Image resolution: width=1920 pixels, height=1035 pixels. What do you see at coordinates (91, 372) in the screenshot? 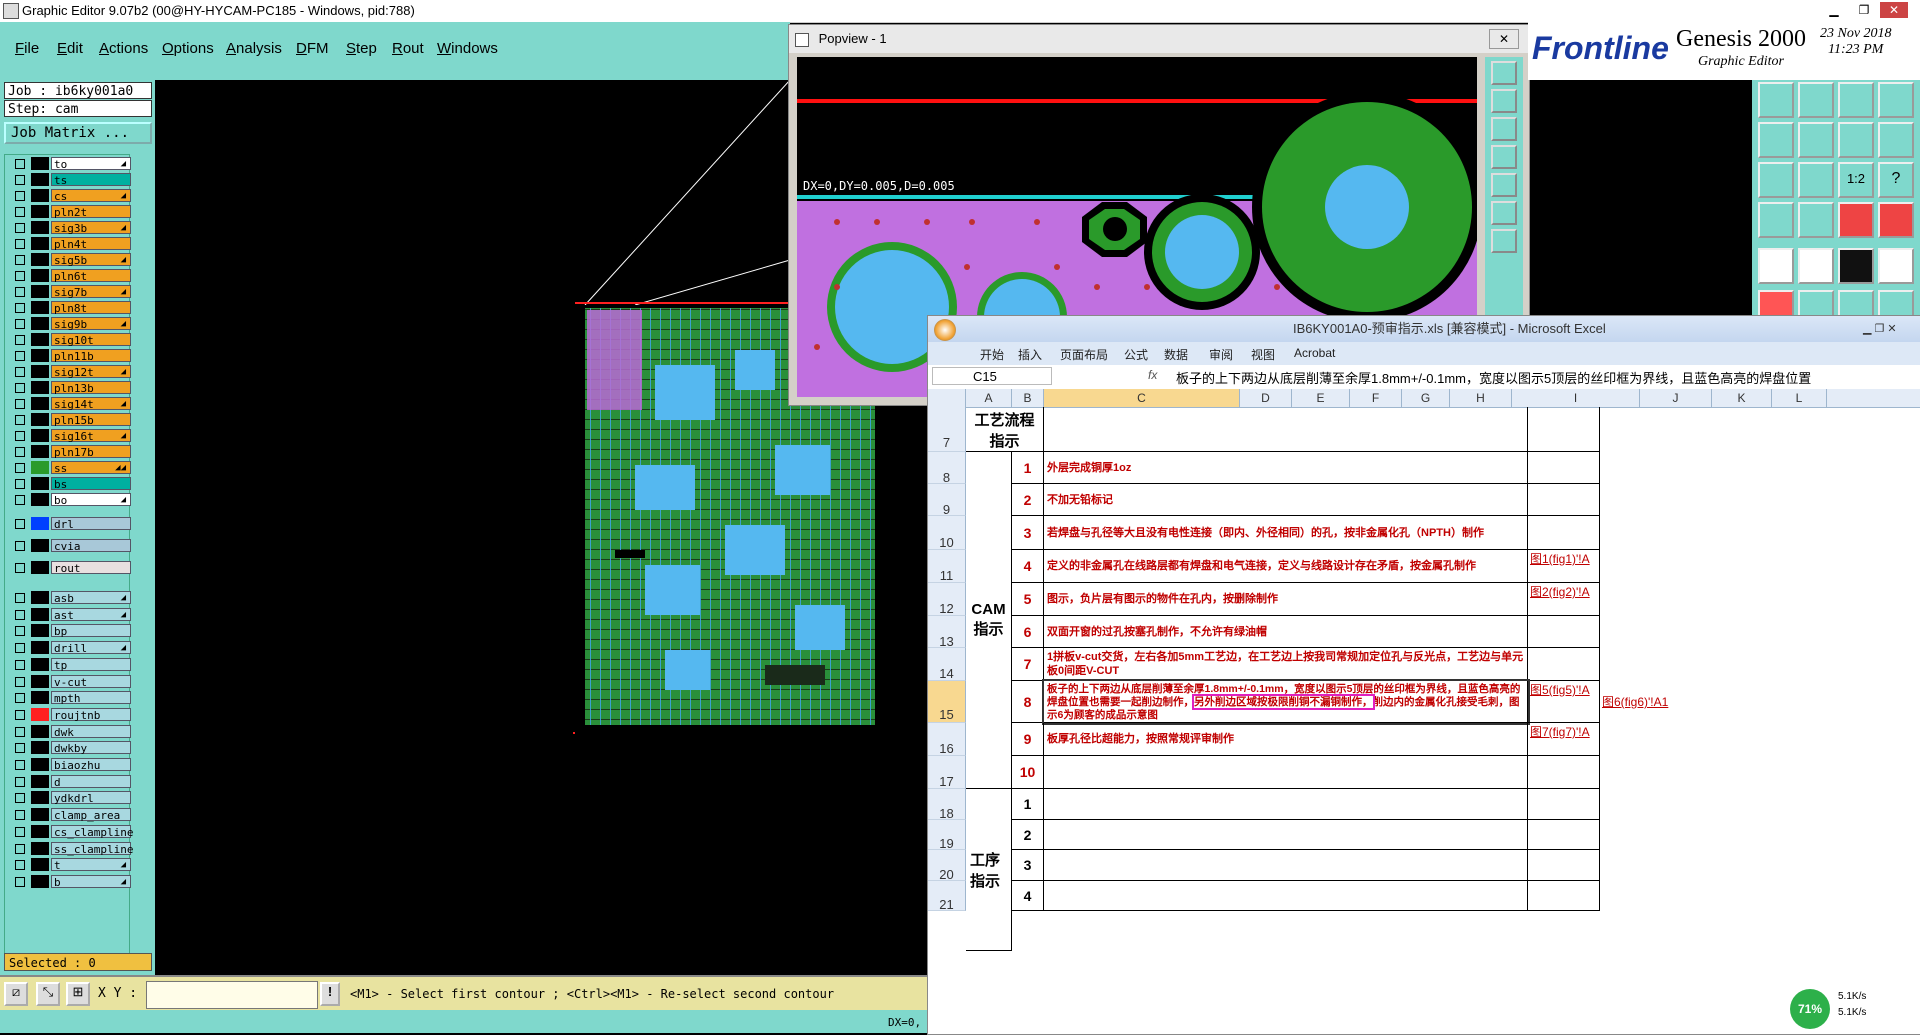
I see `layer-name: sig12t ◢` at bounding box center [91, 372].